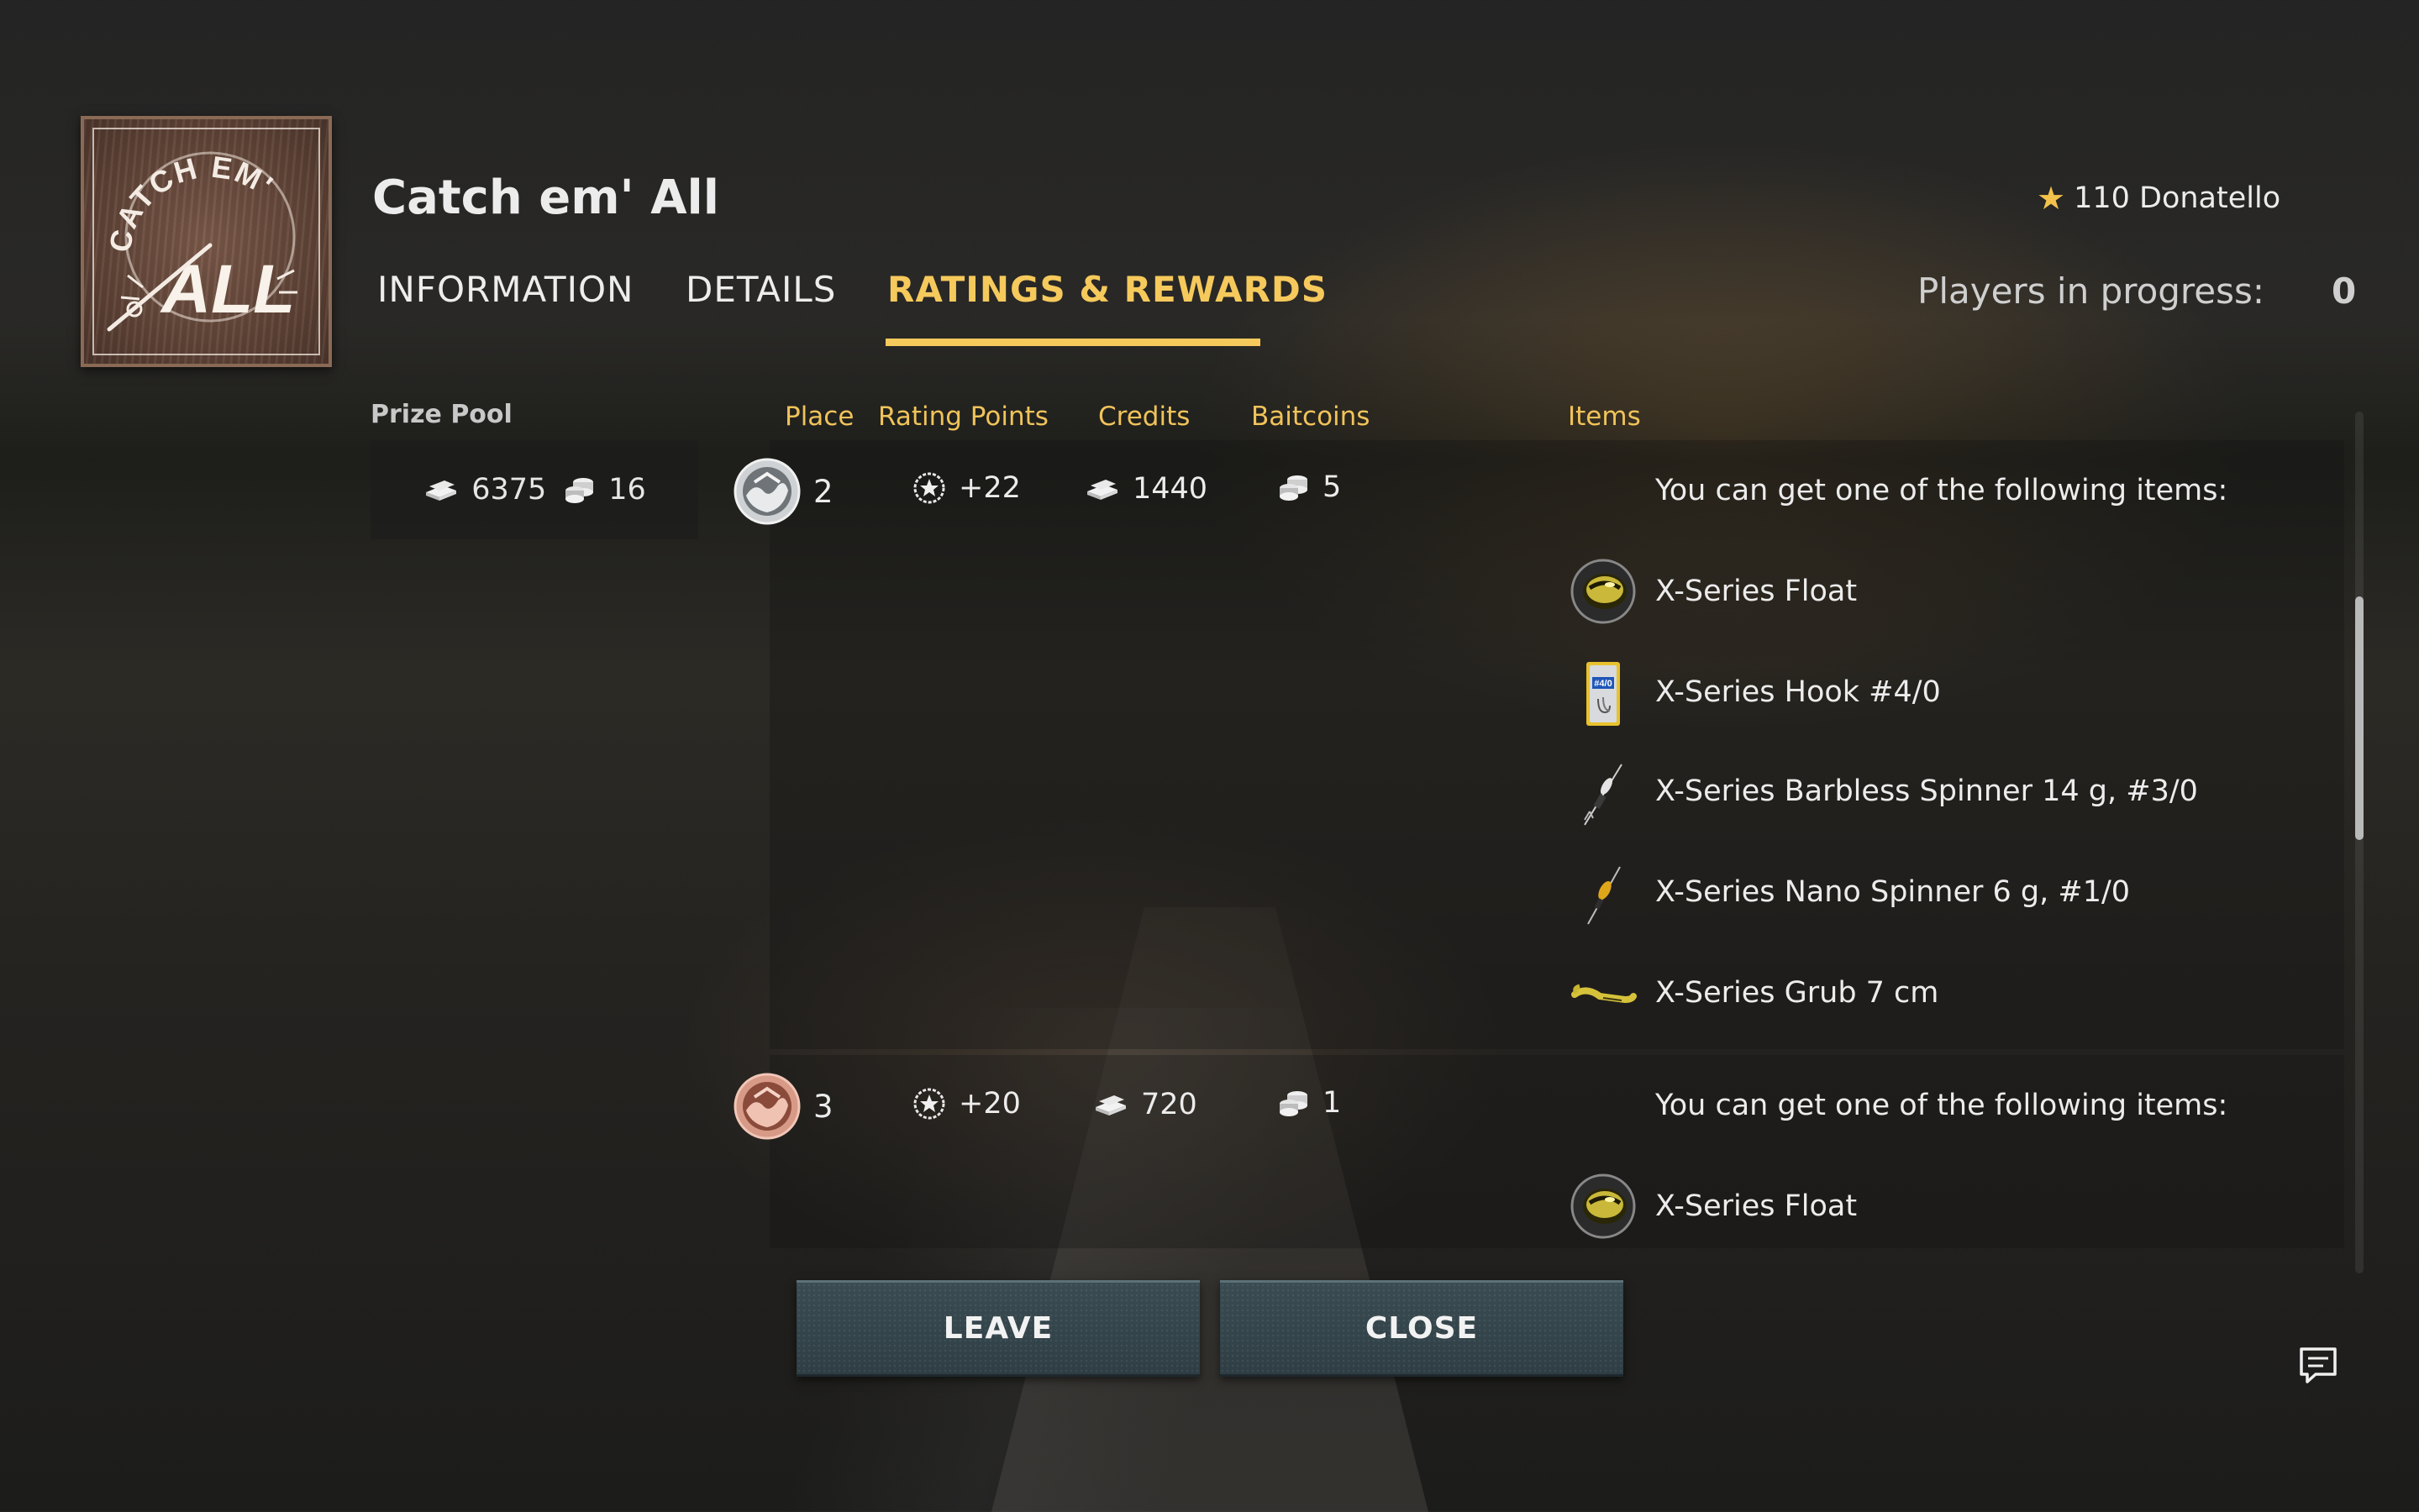  What do you see at coordinates (998, 1328) in the screenshot?
I see `leave-button: LEAVE` at bounding box center [998, 1328].